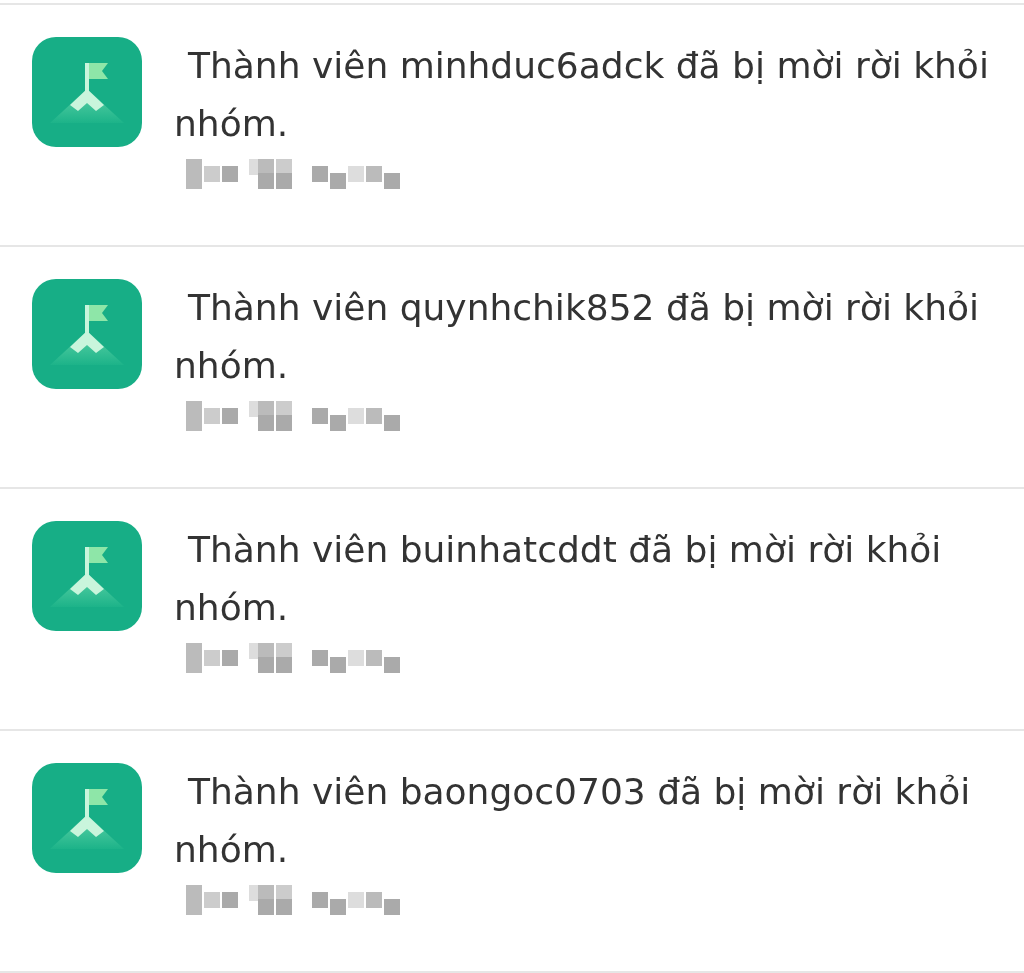 Image resolution: width=1024 pixels, height=973 pixels. I want to click on notification-message: Thành viên baongoc0703 đã bị mời rời khỏi nhóm., so click(573, 821).